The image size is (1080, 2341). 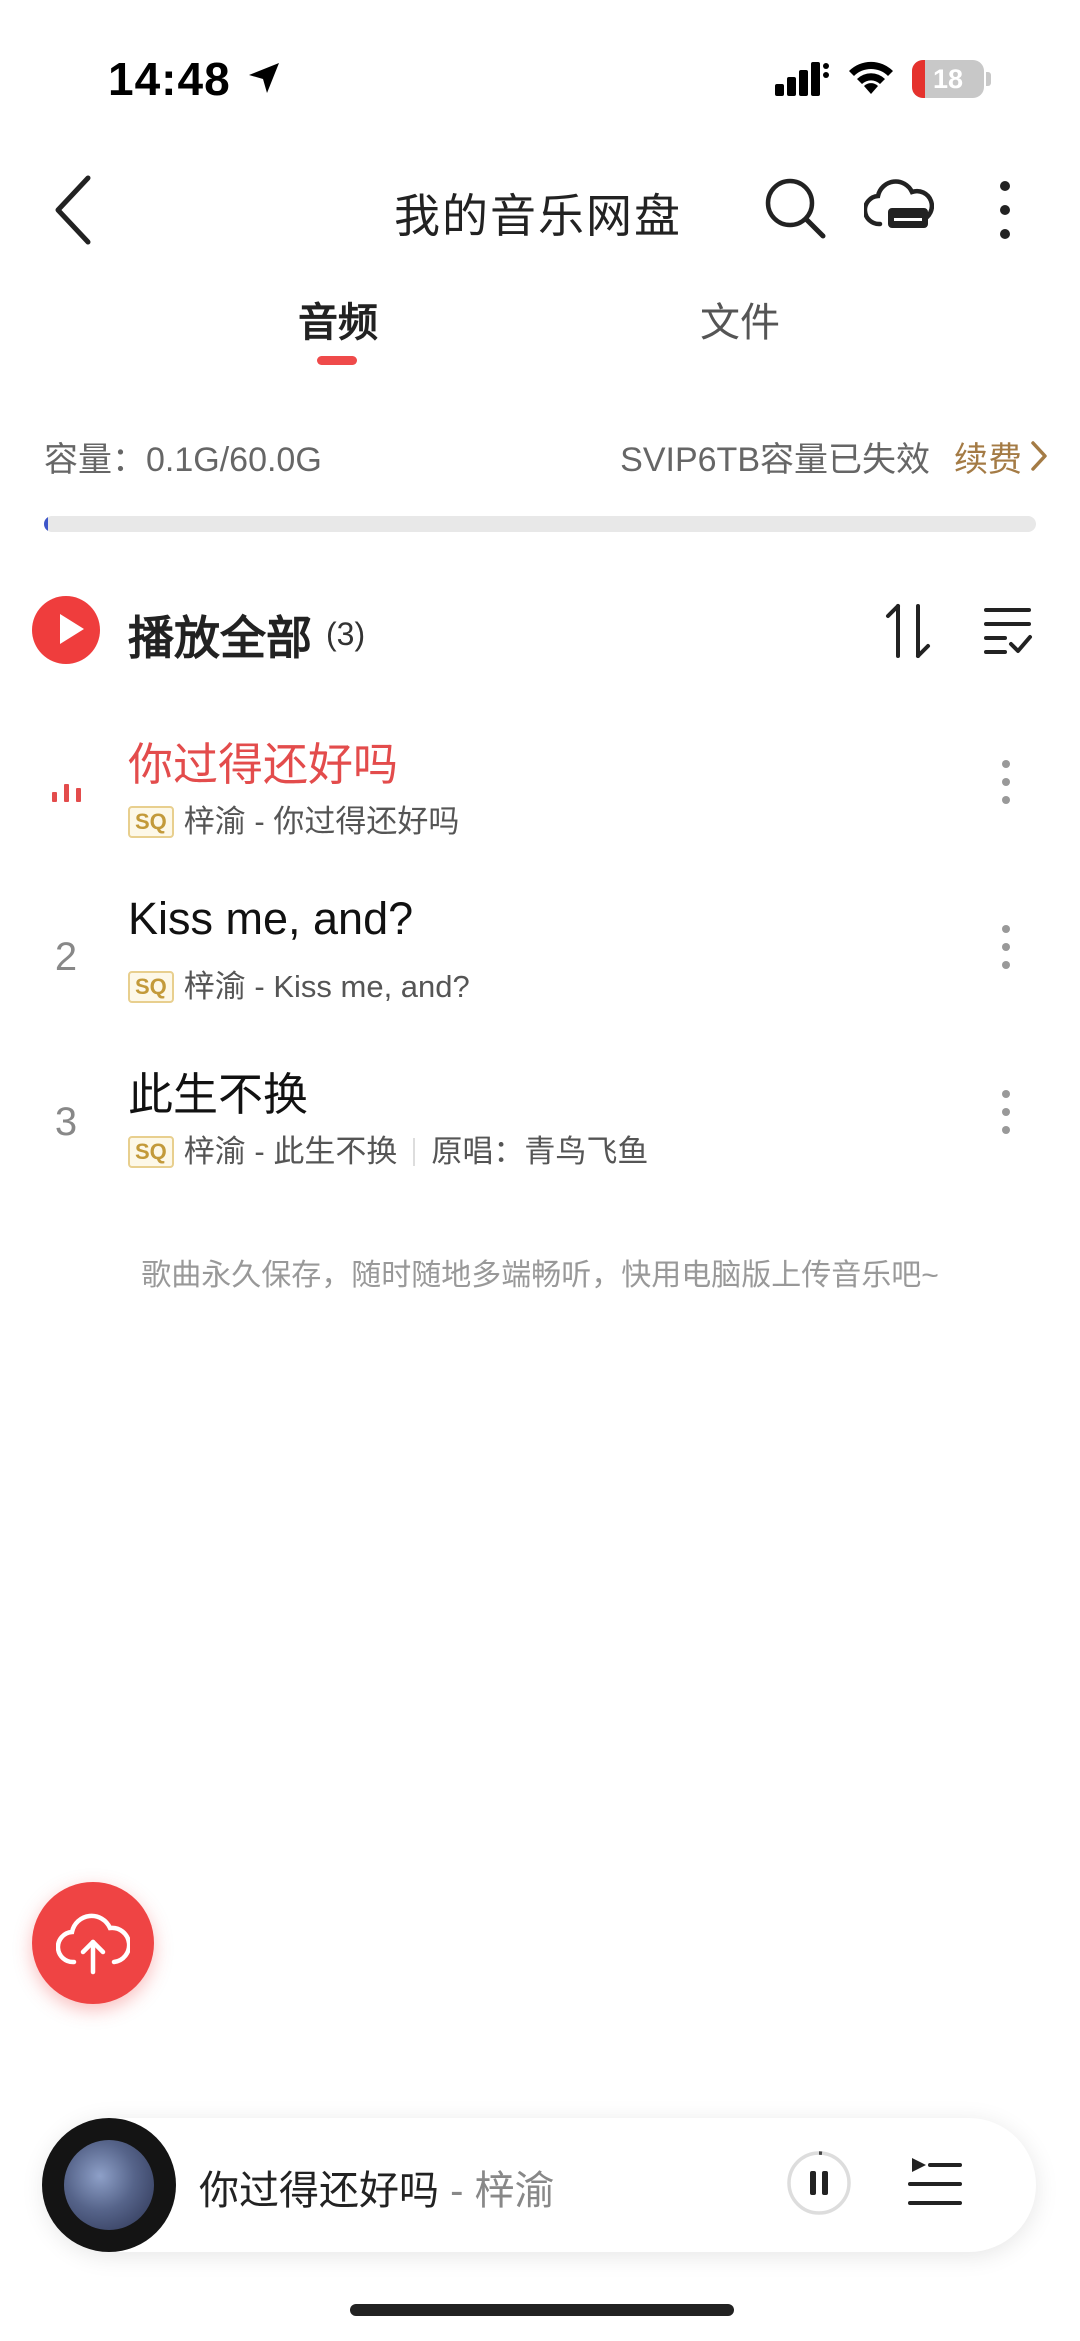 What do you see at coordinates (899, 208) in the screenshot?
I see `cloud-drive-icon` at bounding box center [899, 208].